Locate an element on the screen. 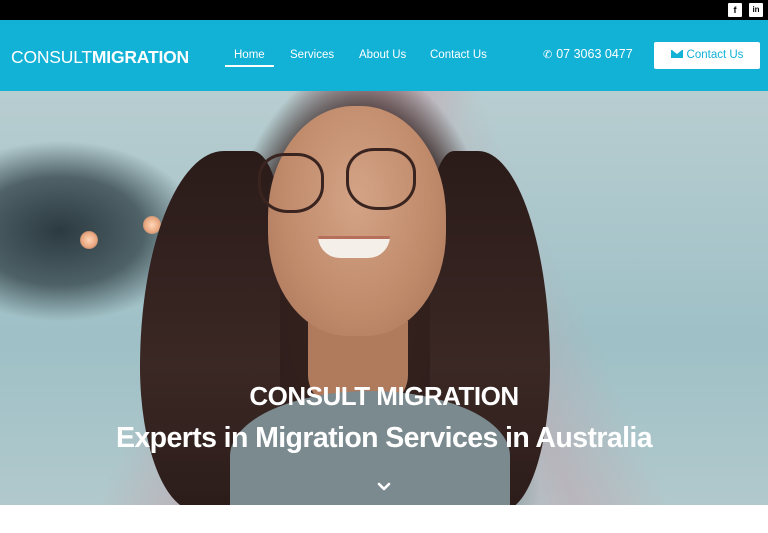  linkedin-icon: in is located at coordinates (756, 10).